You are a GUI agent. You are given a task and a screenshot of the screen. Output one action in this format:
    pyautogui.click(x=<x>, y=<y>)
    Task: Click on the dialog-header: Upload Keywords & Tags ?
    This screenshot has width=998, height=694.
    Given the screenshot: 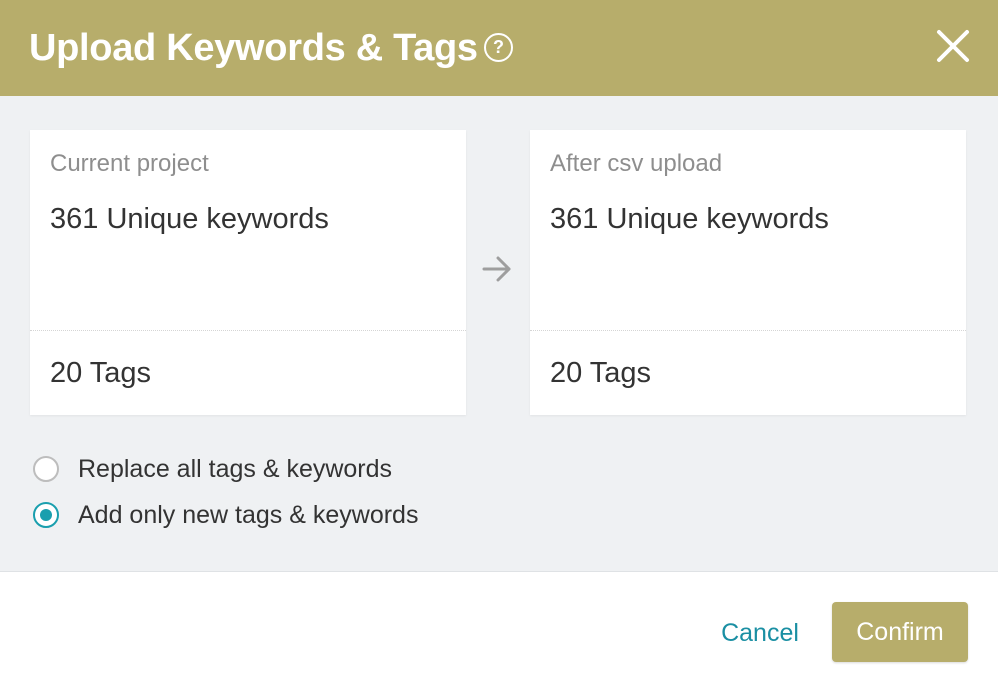 What is the action you would take?
    pyautogui.click(x=499, y=48)
    